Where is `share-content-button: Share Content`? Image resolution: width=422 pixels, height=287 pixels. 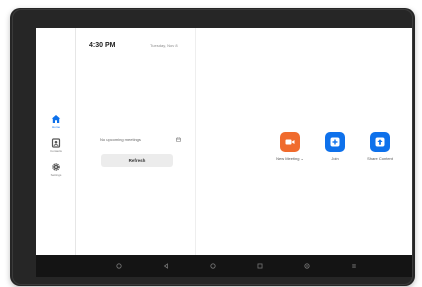
share-content-button: Share Content is located at coordinates (380, 146).